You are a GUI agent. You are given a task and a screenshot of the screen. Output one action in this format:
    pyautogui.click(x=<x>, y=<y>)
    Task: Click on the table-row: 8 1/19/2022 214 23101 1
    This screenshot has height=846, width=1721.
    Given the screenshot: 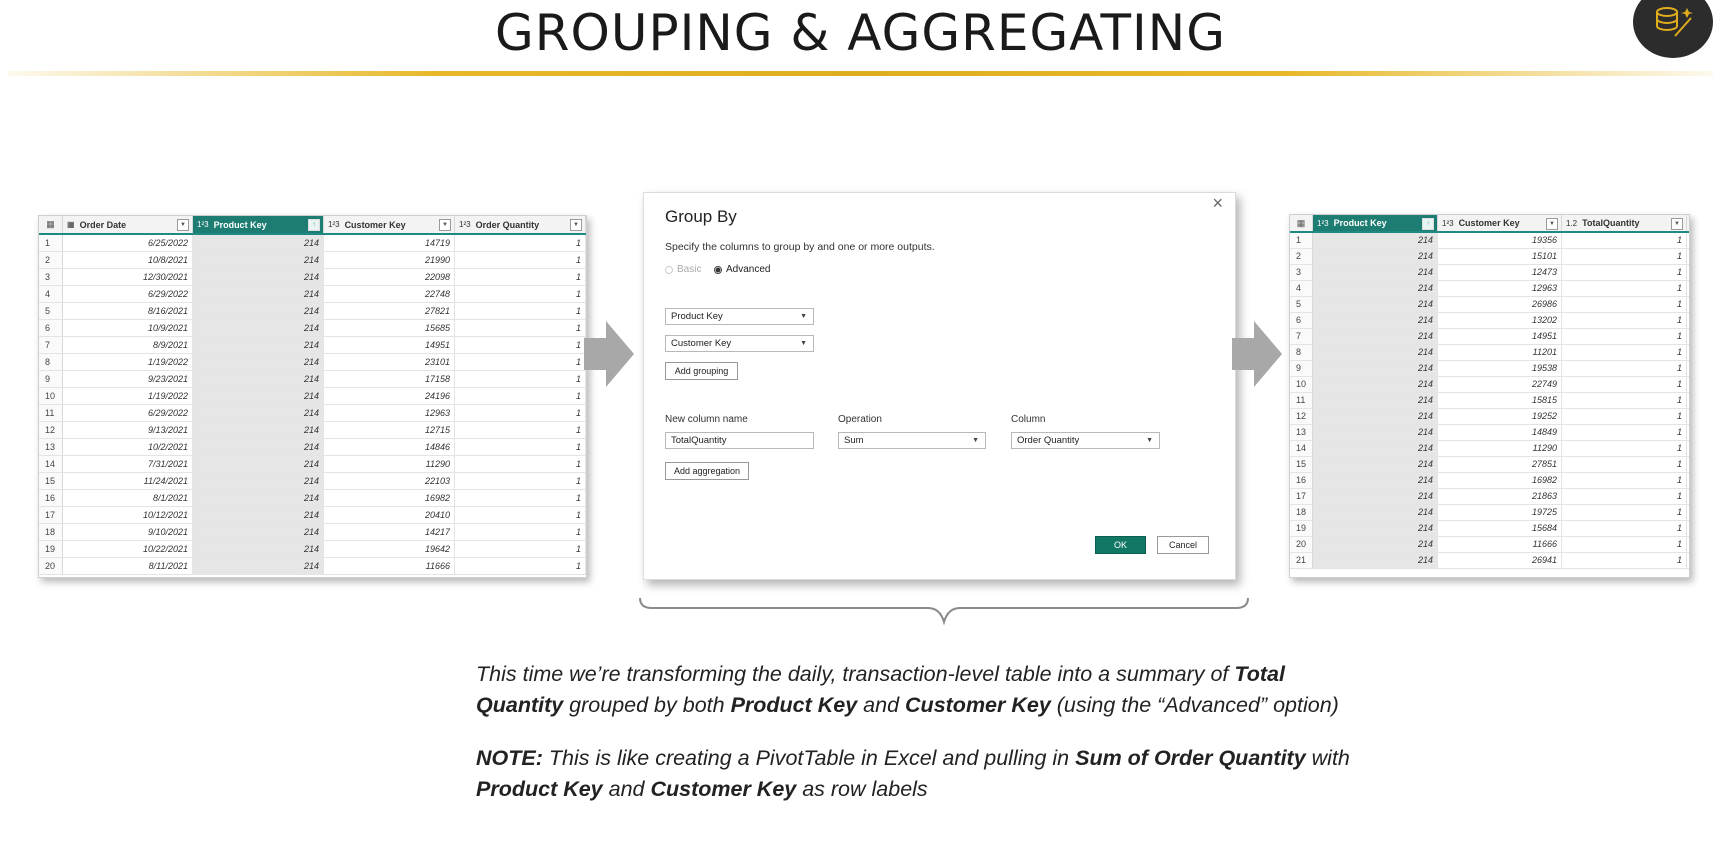 What is the action you would take?
    pyautogui.click(x=312, y=362)
    